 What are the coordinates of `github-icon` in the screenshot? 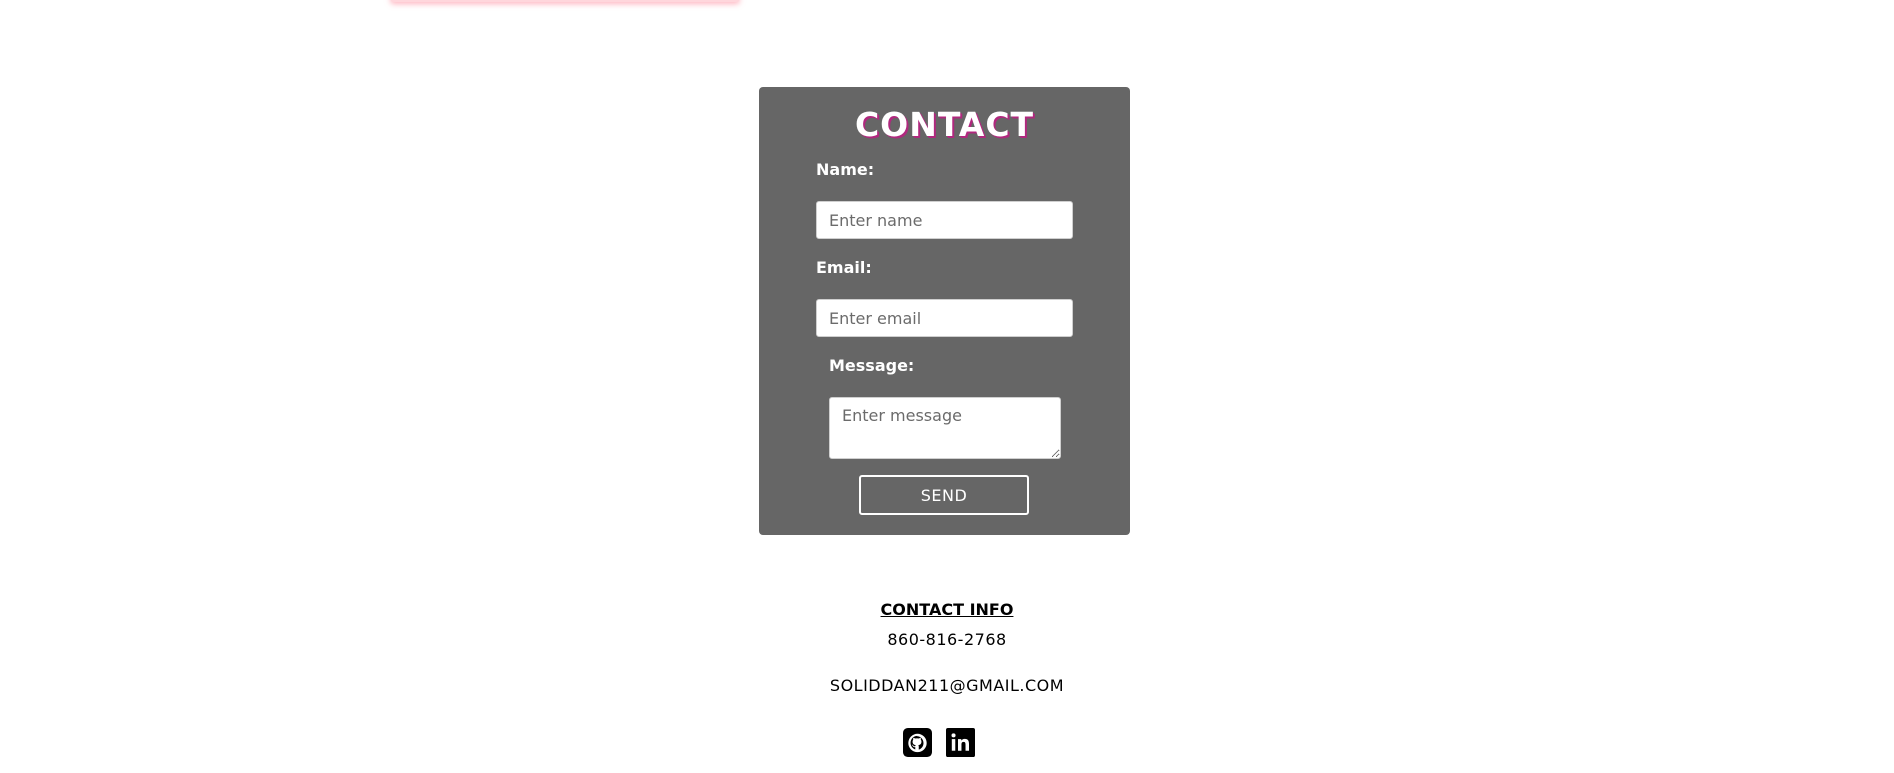 It's located at (917, 742).